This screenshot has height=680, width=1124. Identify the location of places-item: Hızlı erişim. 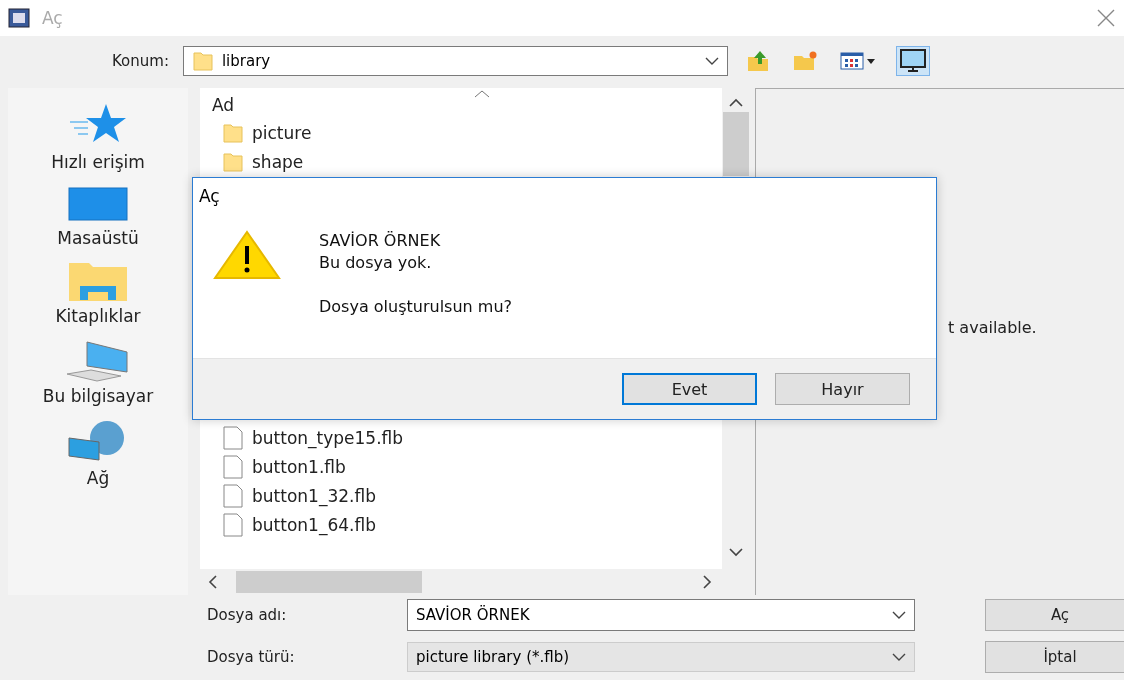
(98, 137).